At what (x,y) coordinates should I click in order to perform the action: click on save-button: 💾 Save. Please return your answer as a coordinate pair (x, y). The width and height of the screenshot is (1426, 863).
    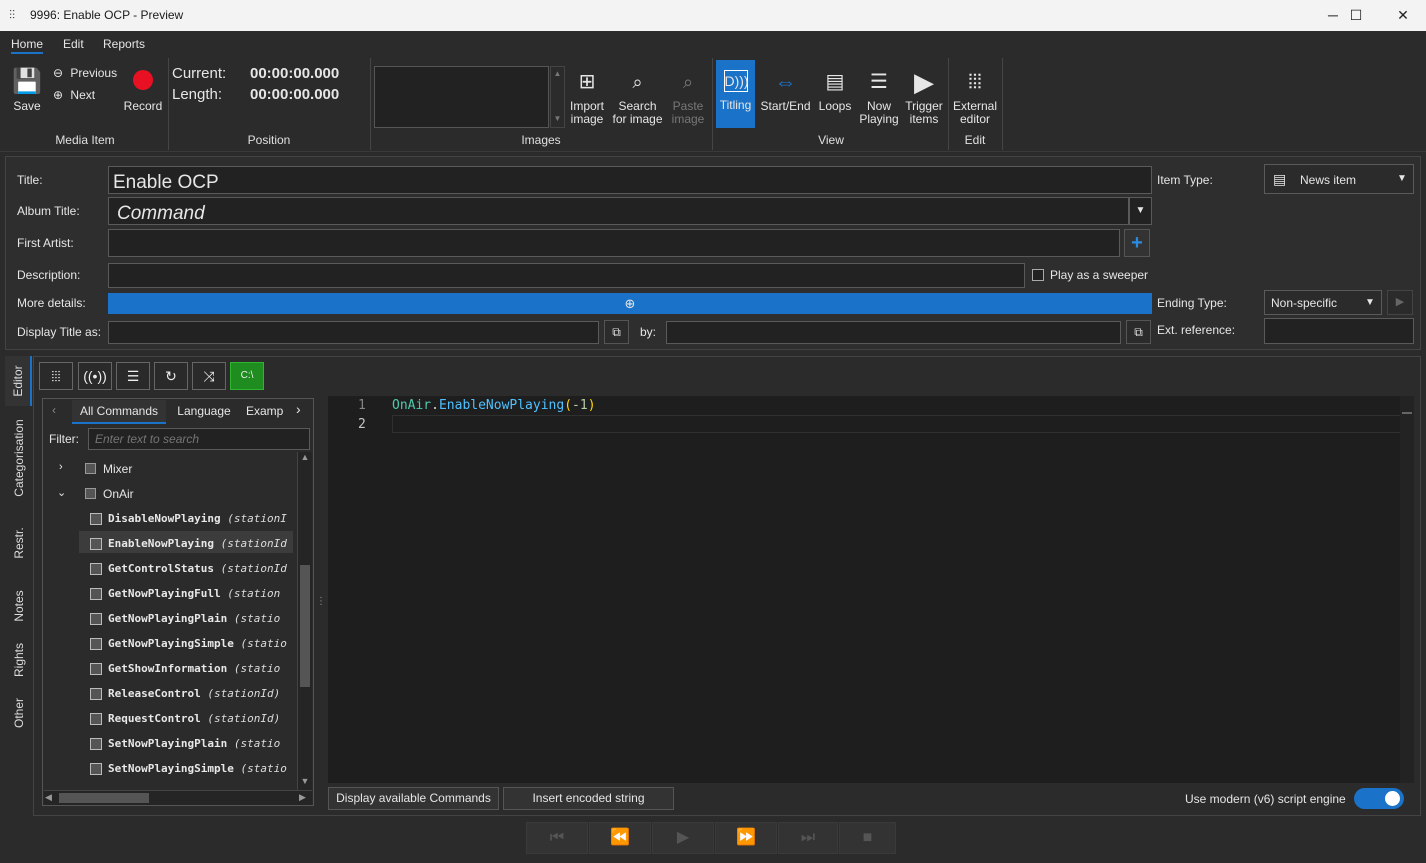
    Looking at the image, I should click on (27, 90).